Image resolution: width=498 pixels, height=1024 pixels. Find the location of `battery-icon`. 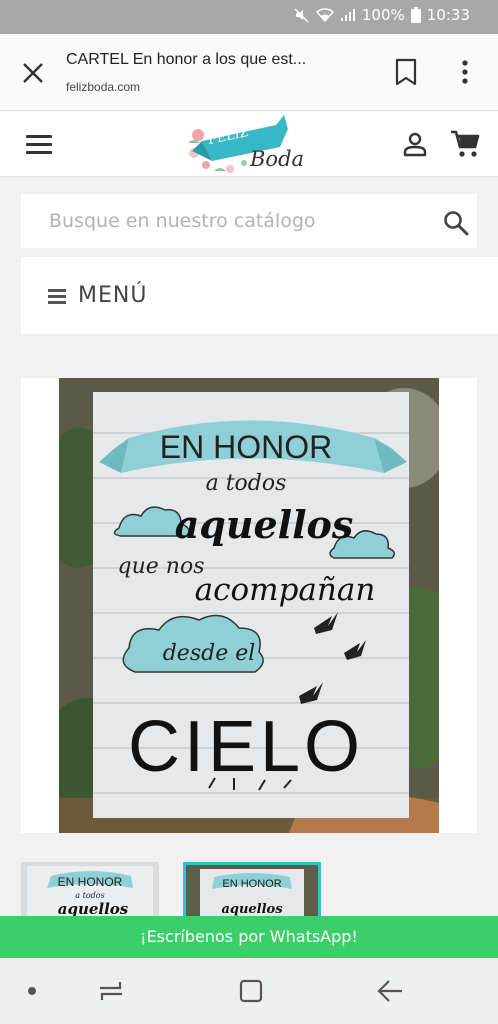

battery-icon is located at coordinates (415, 15).